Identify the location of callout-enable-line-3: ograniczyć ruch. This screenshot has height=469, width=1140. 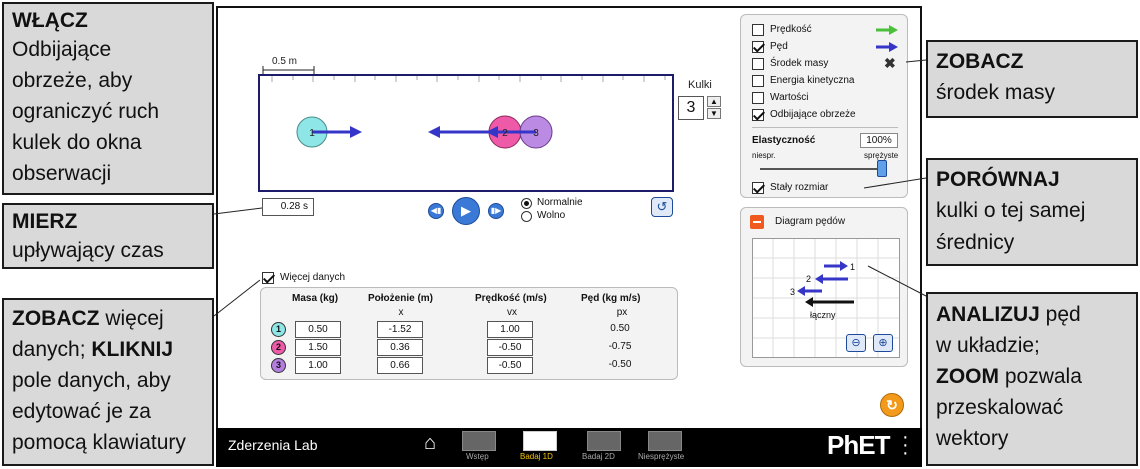
(86, 111).